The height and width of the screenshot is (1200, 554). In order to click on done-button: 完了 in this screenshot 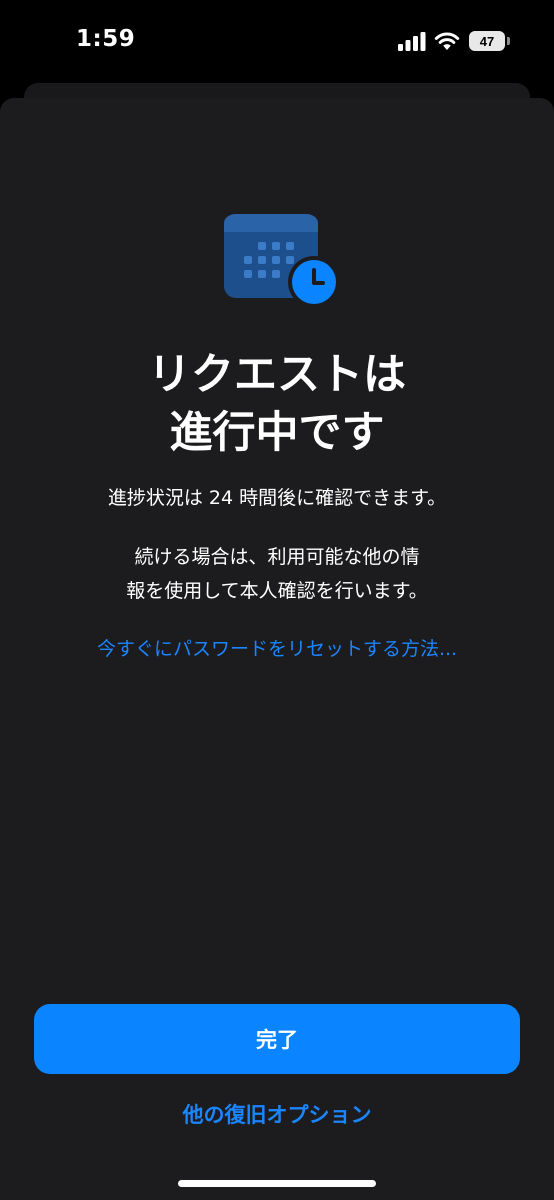, I will do `click(277, 1039)`.